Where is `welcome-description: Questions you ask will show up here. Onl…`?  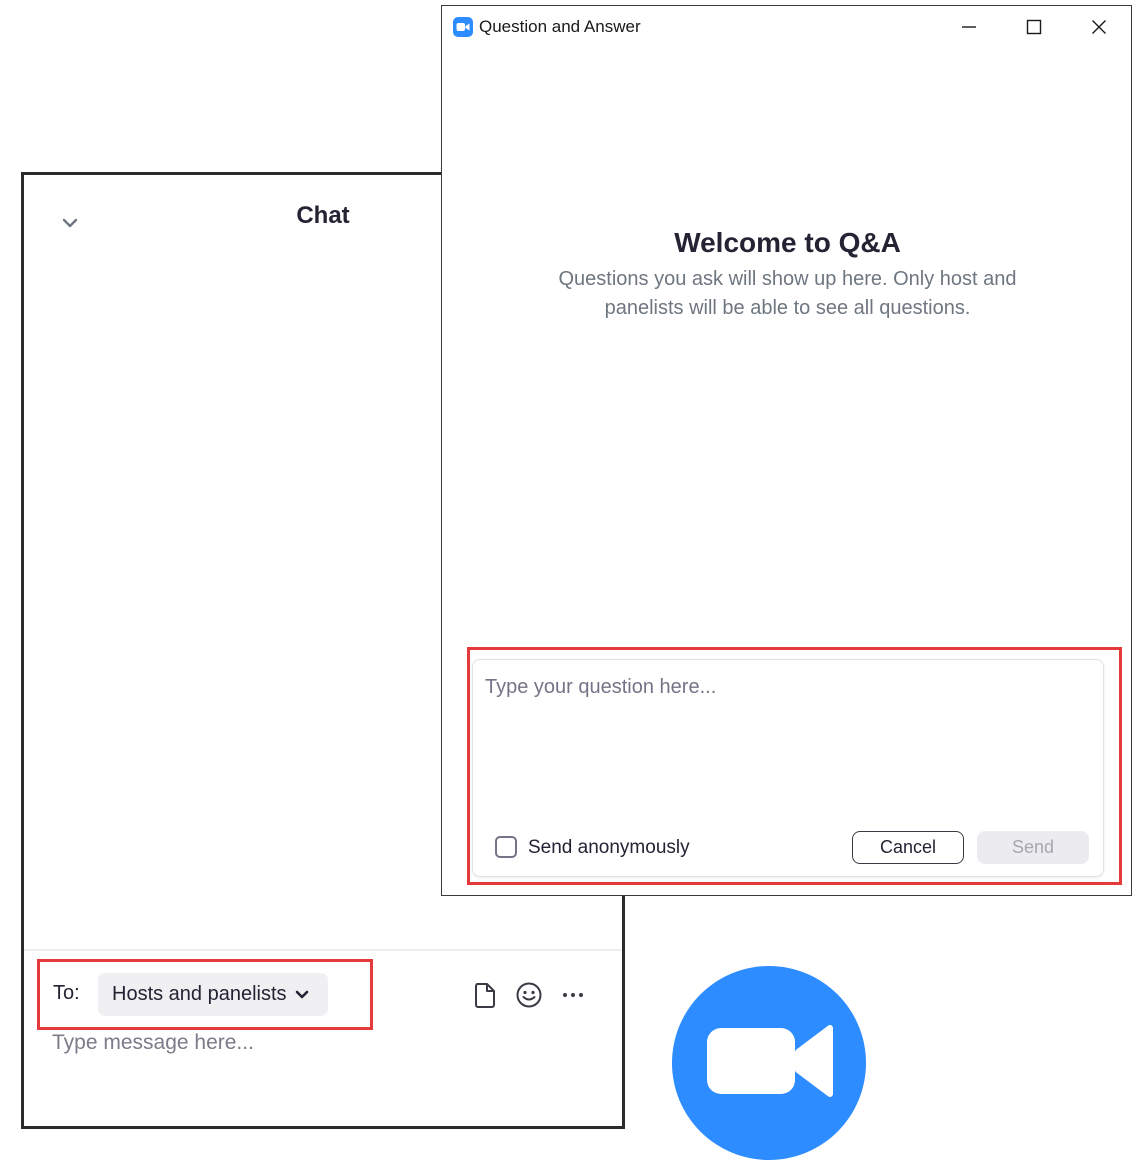
welcome-description: Questions you ask will show up here. Onl… is located at coordinates (787, 293).